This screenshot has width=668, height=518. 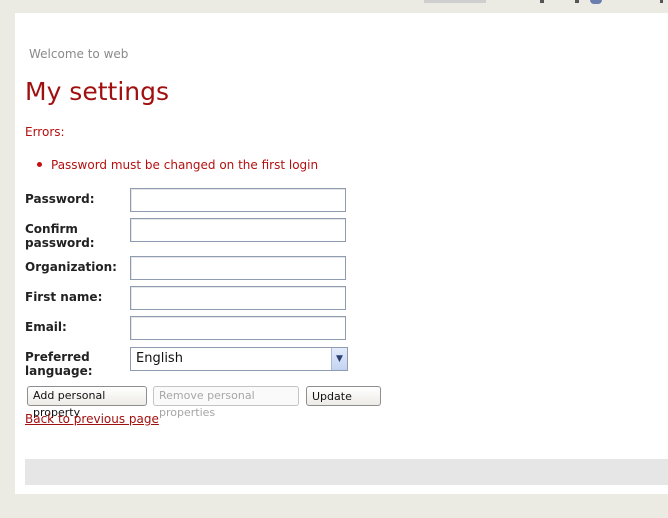 I want to click on first-name-label: First name:, so click(x=64, y=297).